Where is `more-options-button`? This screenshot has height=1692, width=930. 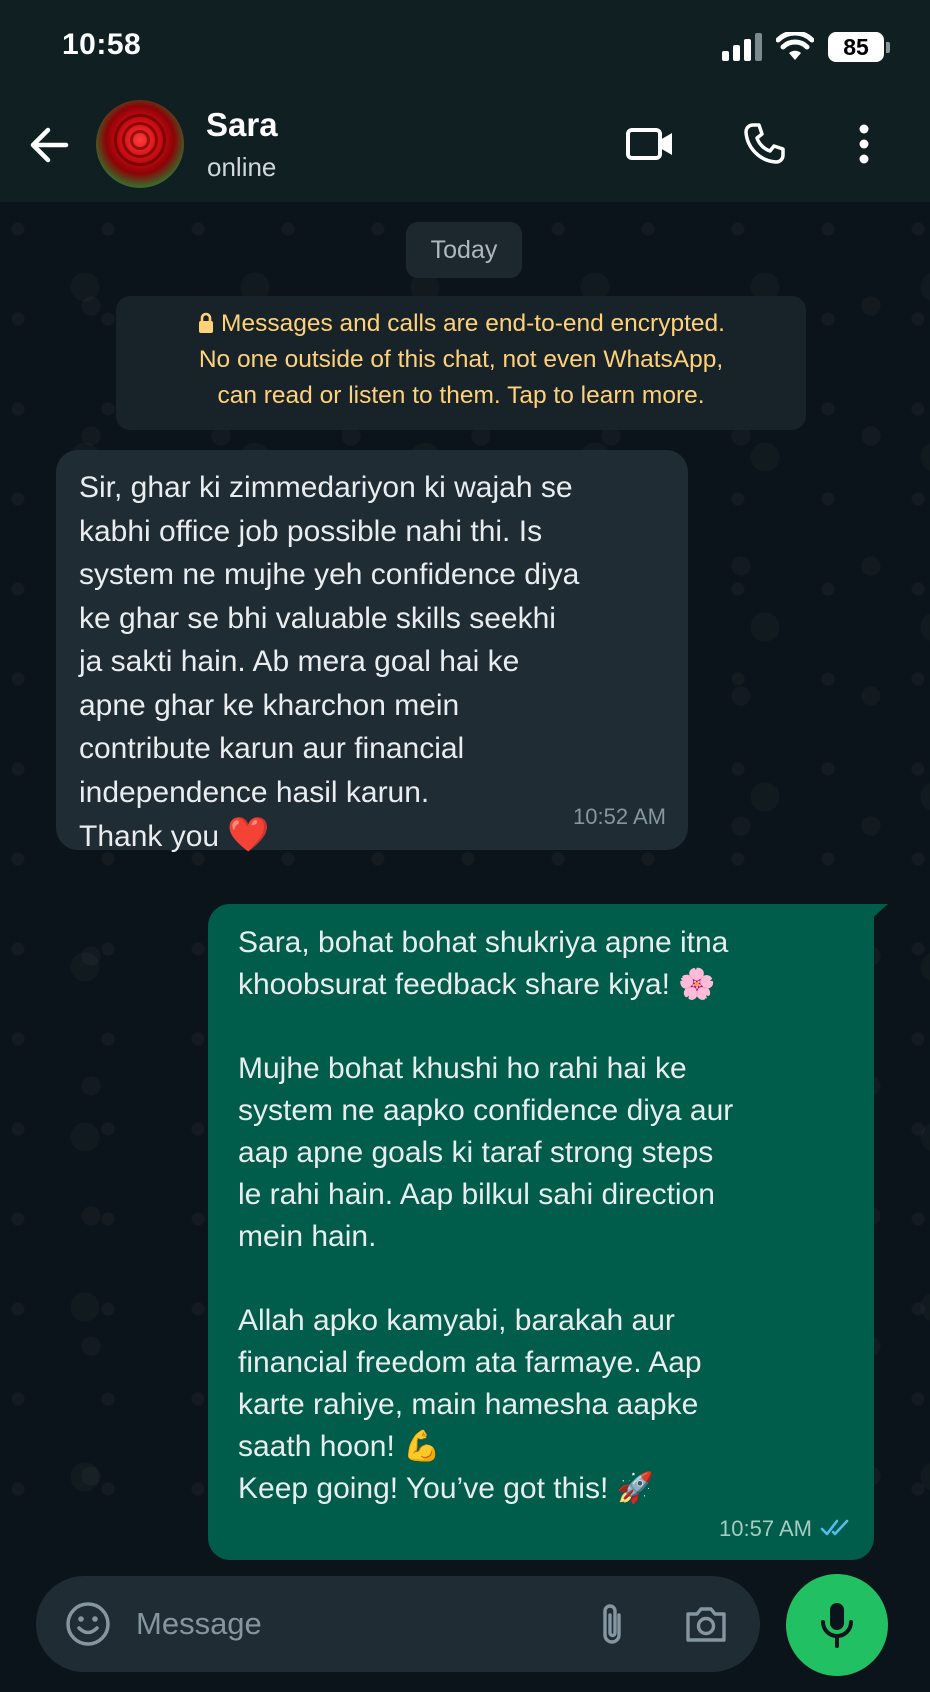
more-options-button is located at coordinates (864, 144).